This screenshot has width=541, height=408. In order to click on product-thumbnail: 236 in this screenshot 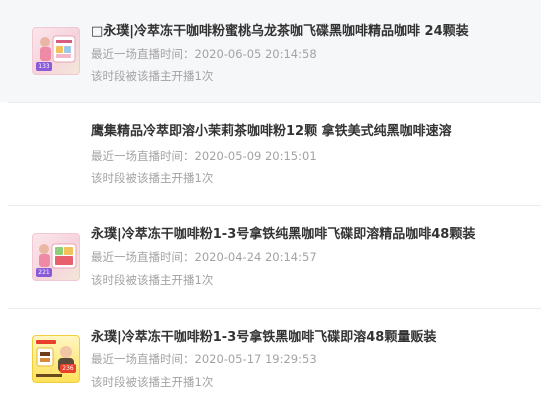, I will do `click(56, 359)`.